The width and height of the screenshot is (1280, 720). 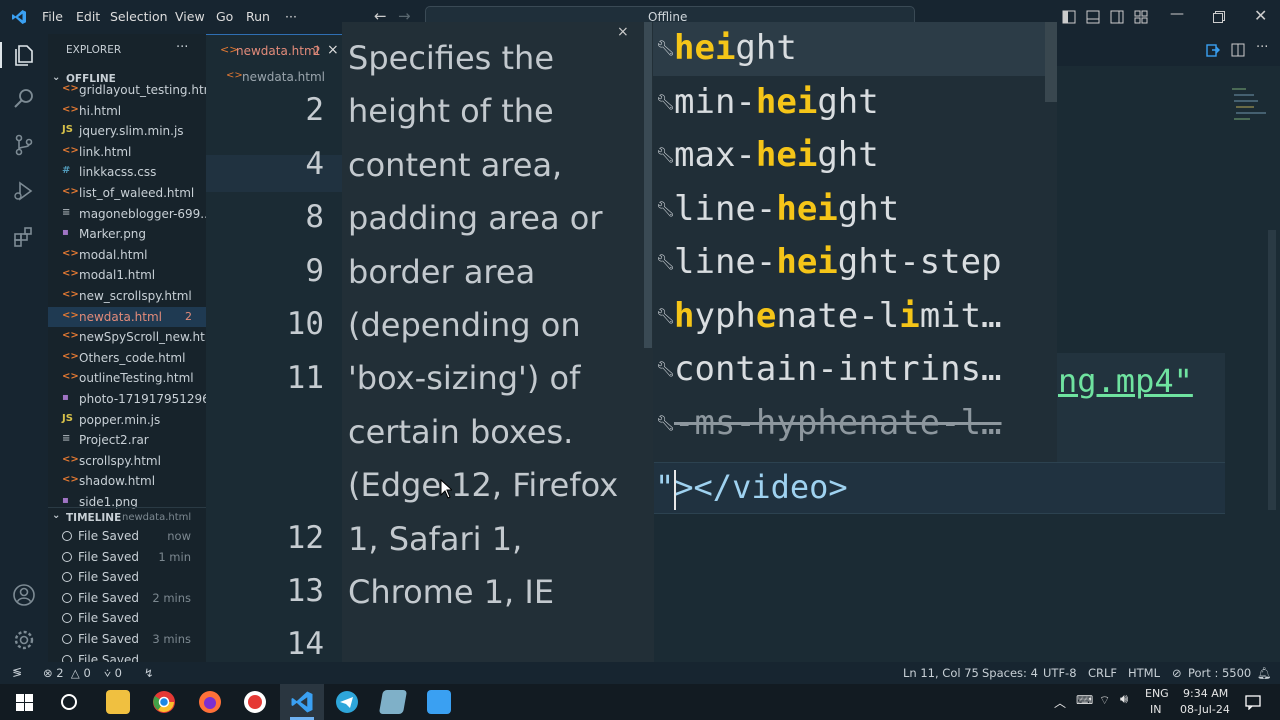 What do you see at coordinates (258, 16) in the screenshot?
I see `menu-run: Run` at bounding box center [258, 16].